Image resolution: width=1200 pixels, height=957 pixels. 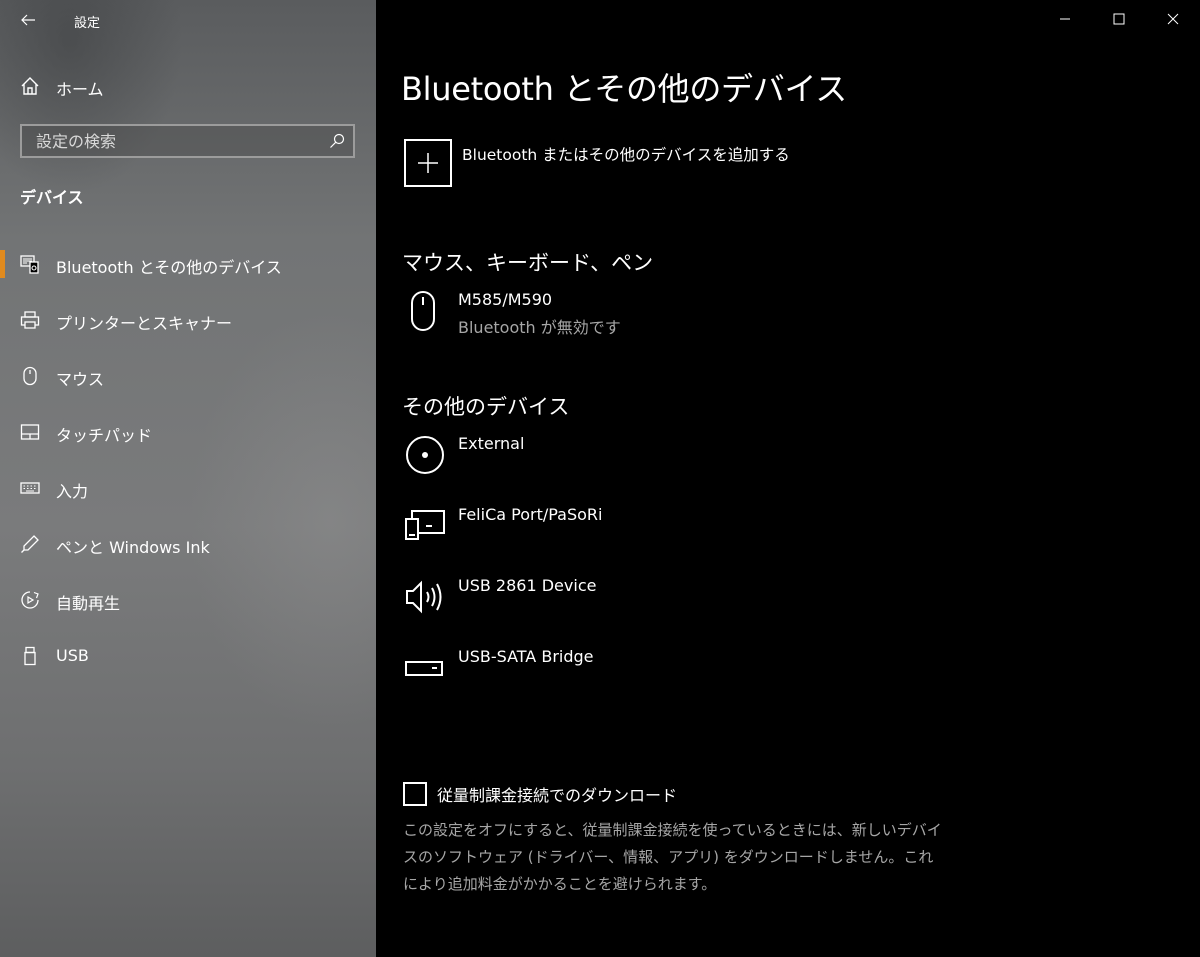 What do you see at coordinates (188, 656) in the screenshot?
I see `sidebar-item-usb: USB` at bounding box center [188, 656].